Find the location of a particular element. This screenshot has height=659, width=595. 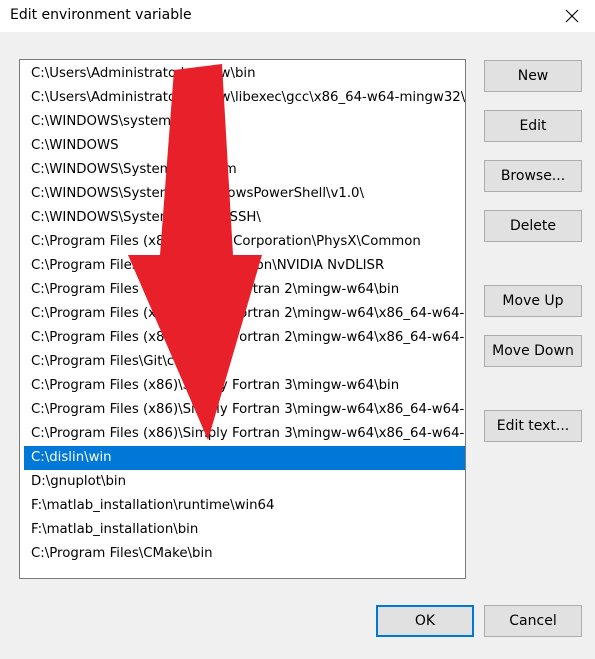

move-down-button: Move Down is located at coordinates (533, 351).